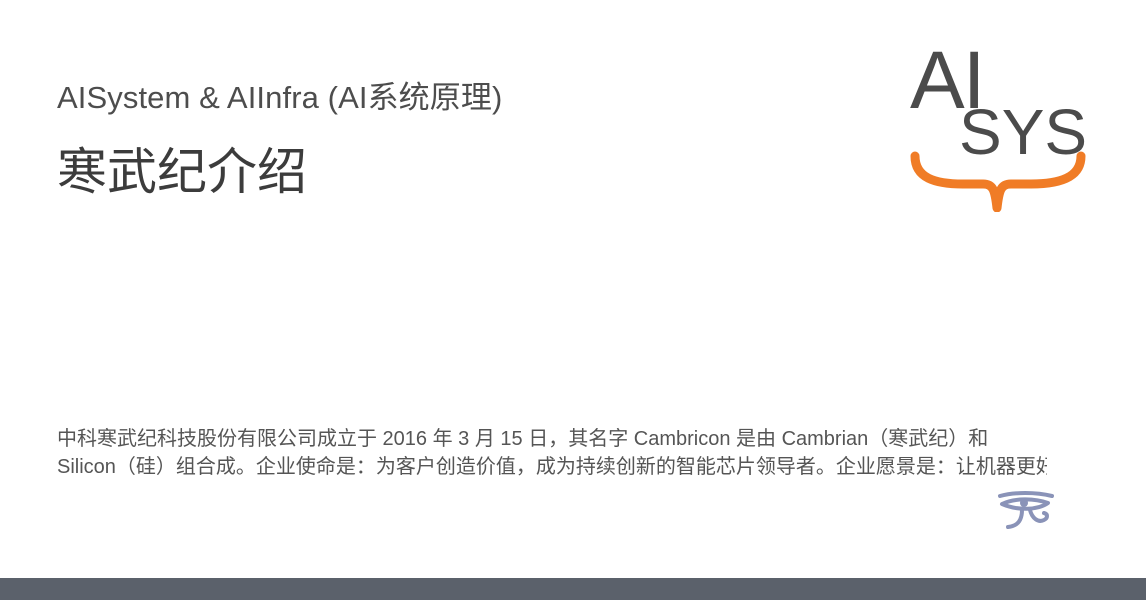 The height and width of the screenshot is (600, 1146). Describe the element at coordinates (573, 589) in the screenshot. I see `footer-bar` at that location.